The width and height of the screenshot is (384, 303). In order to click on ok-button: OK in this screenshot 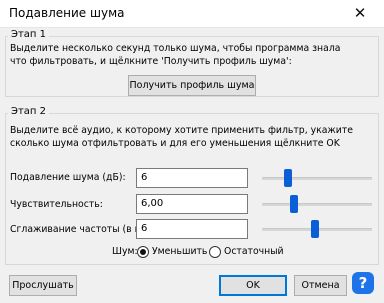, I will do `click(253, 285)`.